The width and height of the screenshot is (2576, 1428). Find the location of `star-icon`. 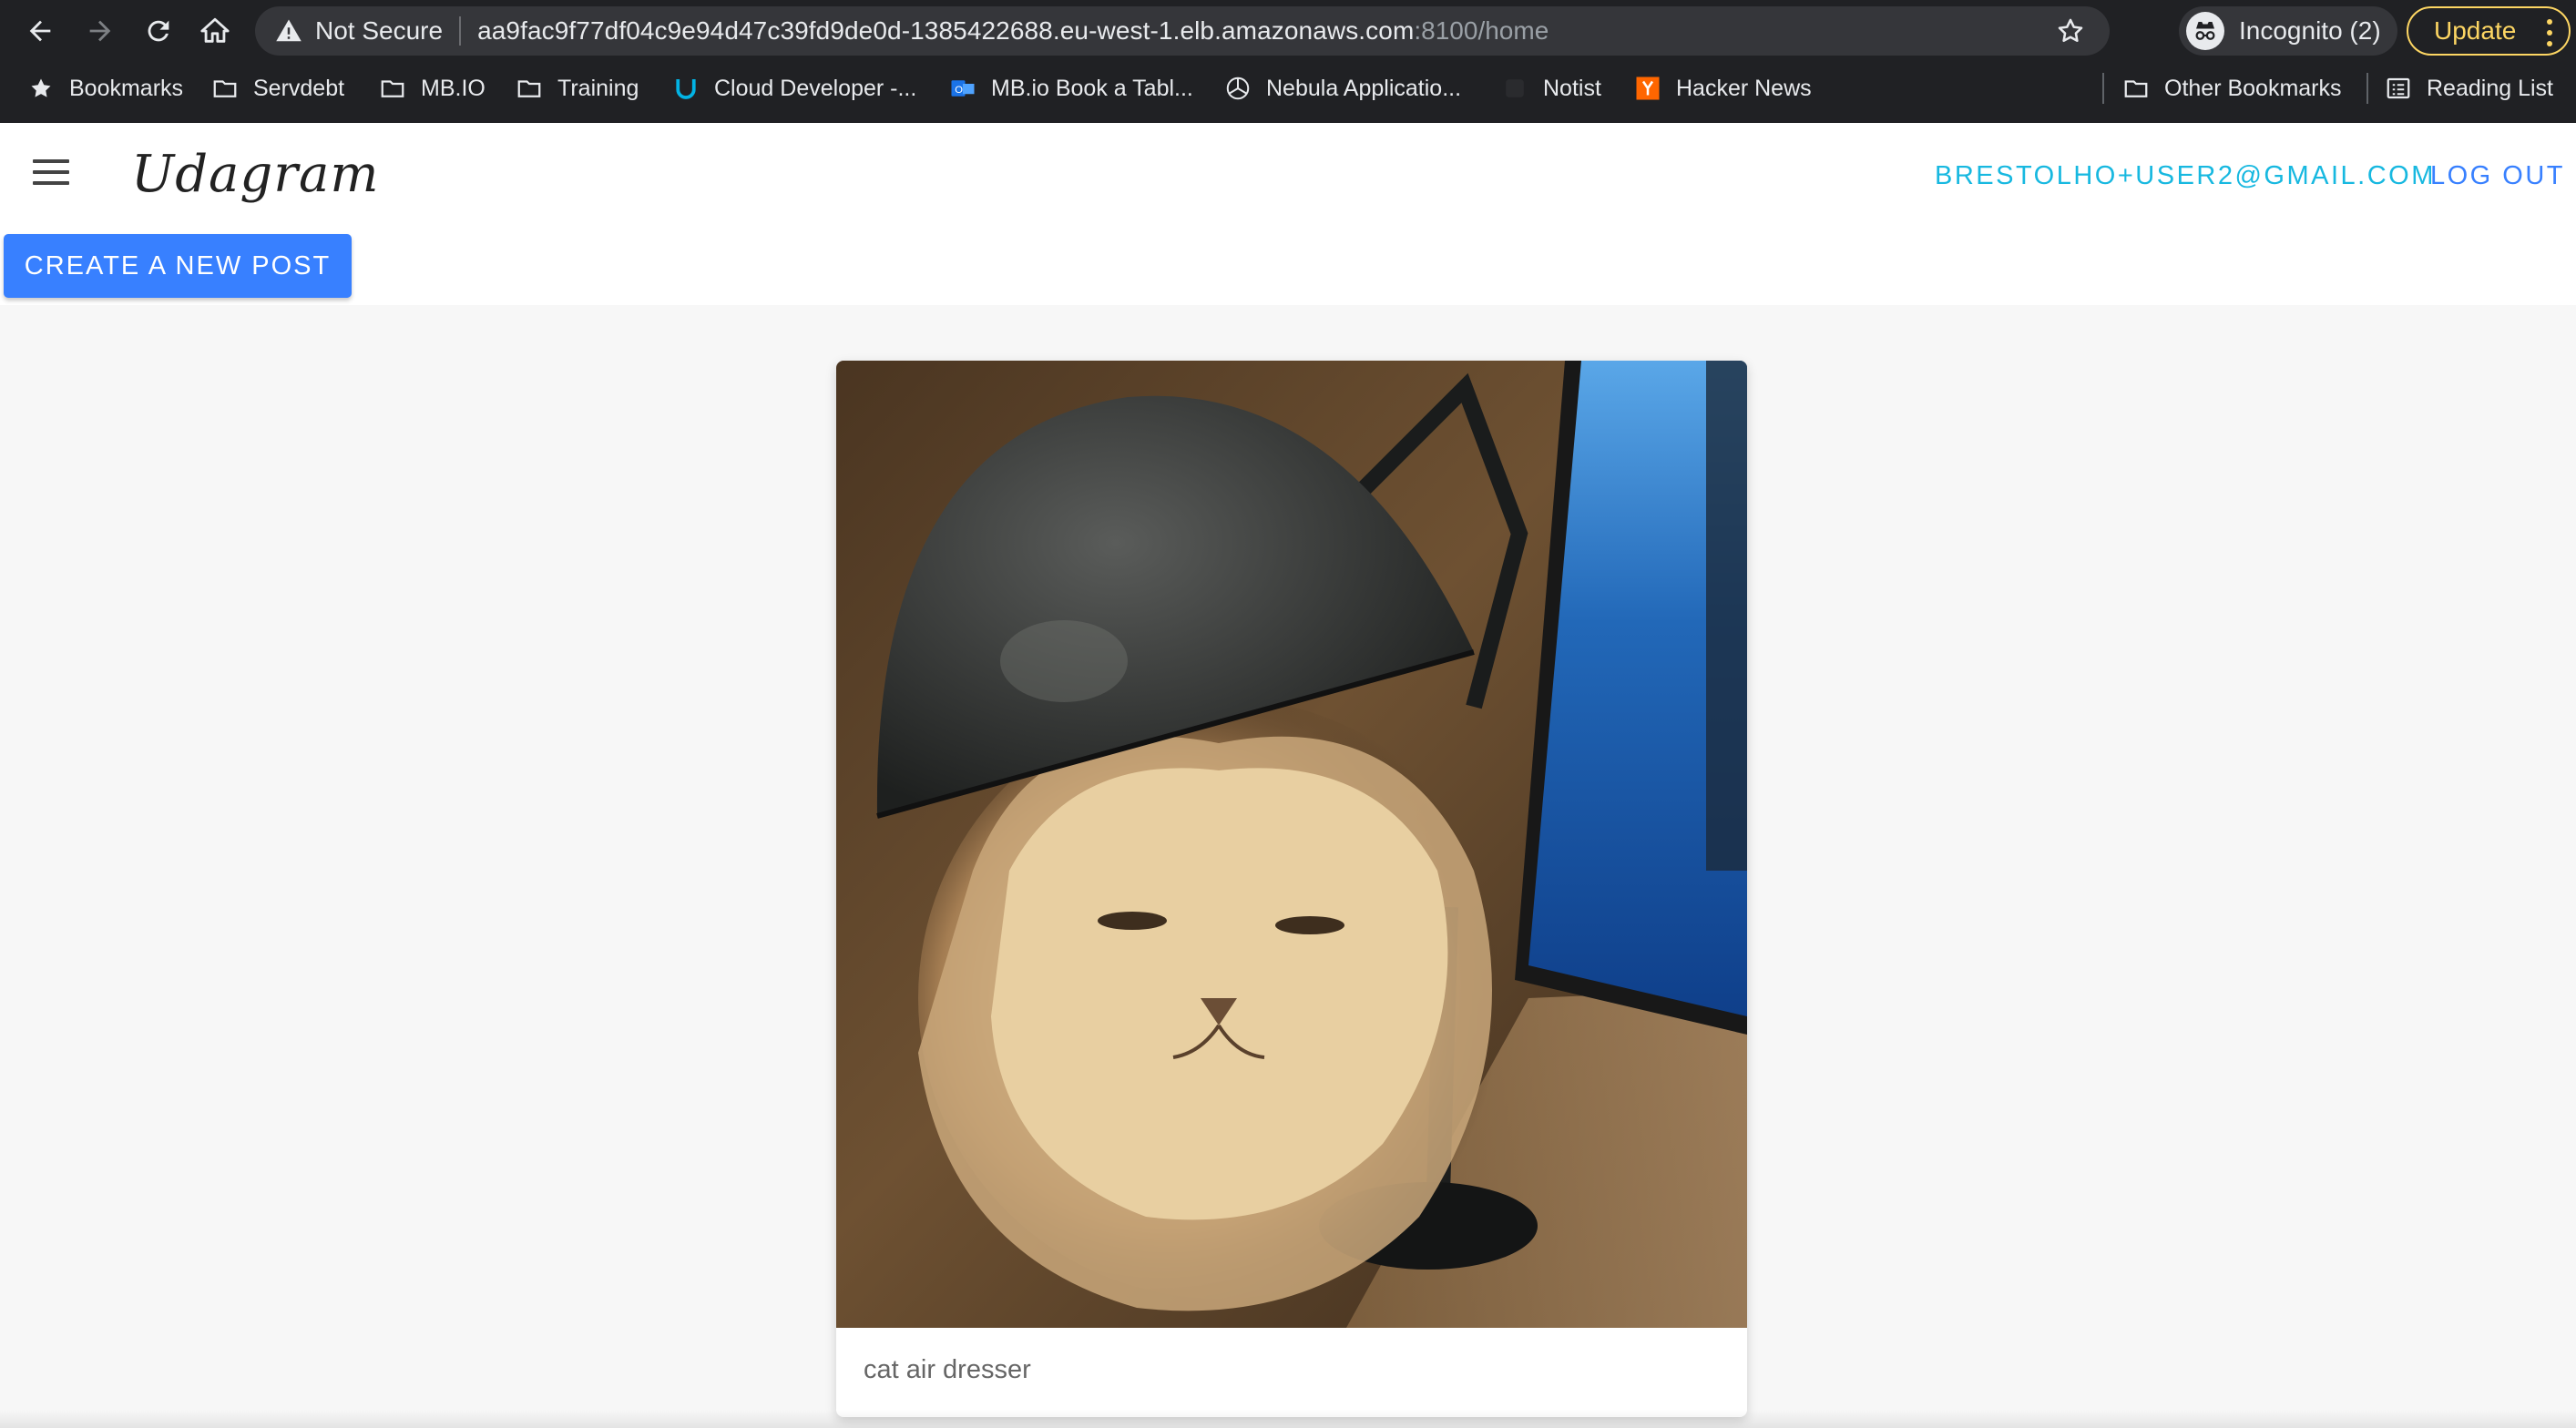

star-icon is located at coordinates (41, 89).